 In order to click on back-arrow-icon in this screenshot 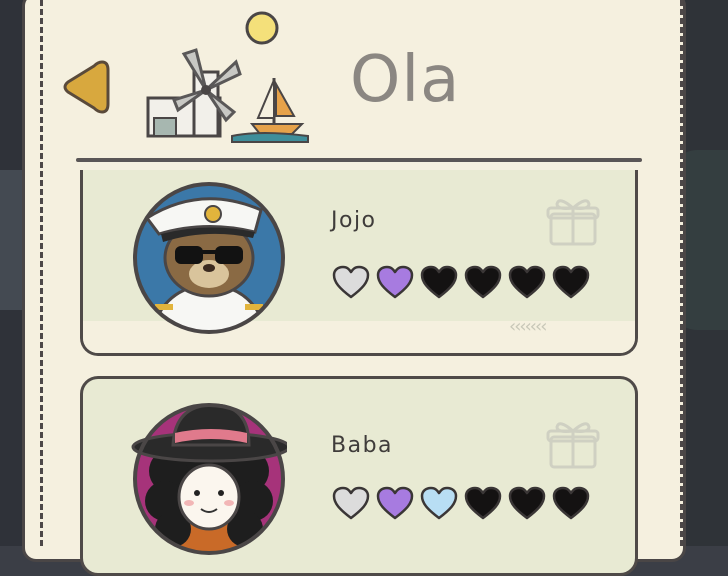, I will do `click(84, 87)`.